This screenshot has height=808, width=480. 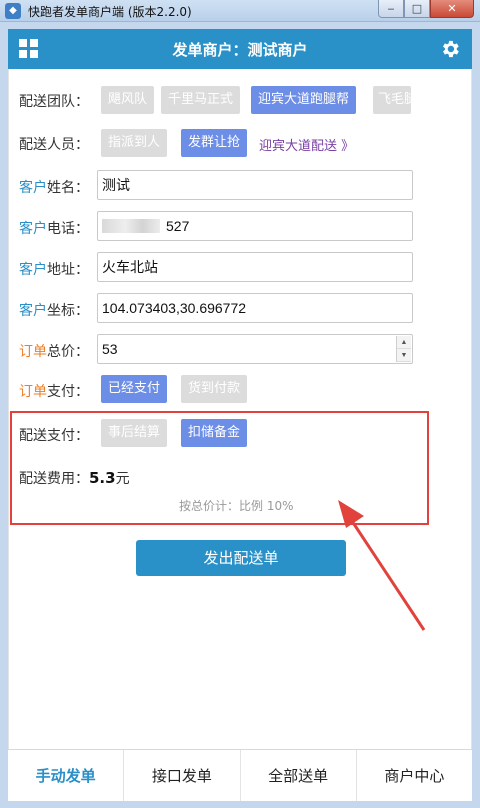 I want to click on customer-name-label: 客户姓名：, so click(x=54, y=188).